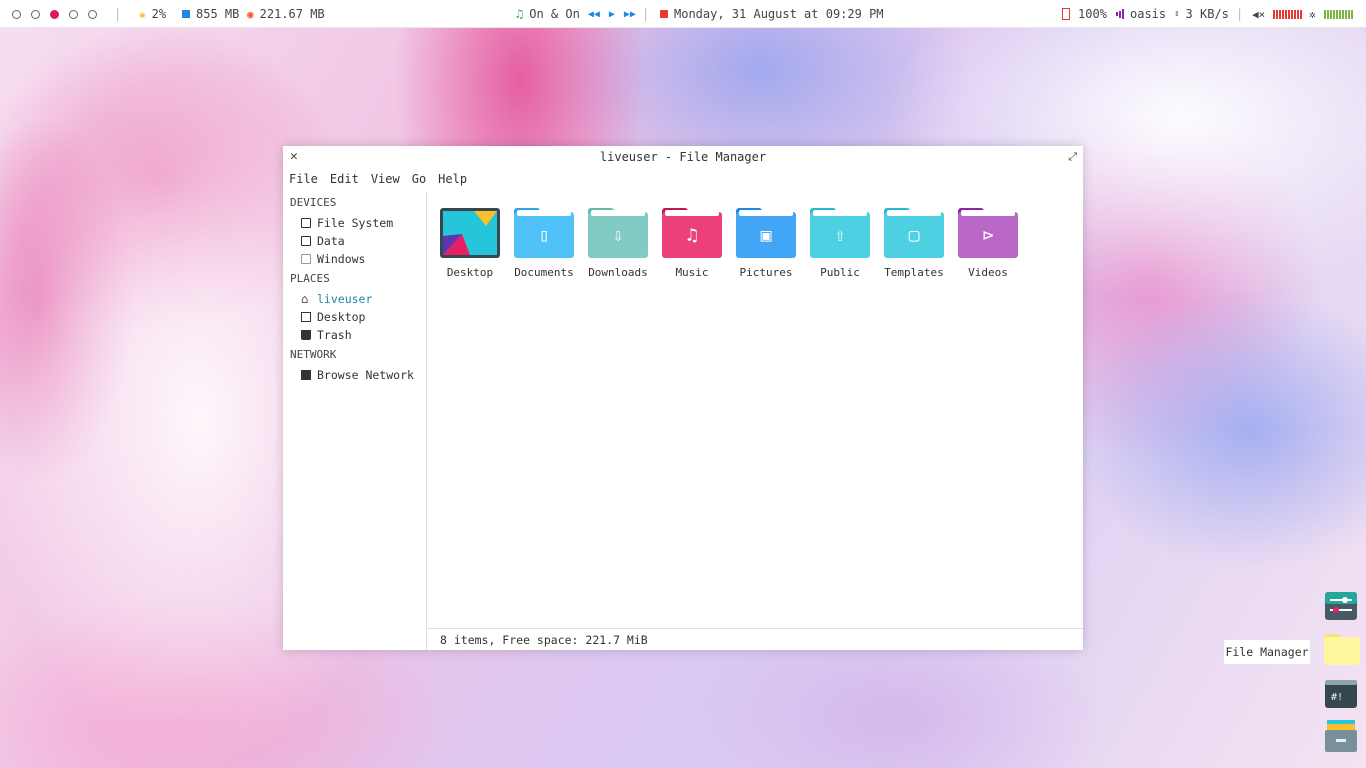 The image size is (1366, 768). I want to click on memory-indicator: 855 MB, so click(210, 14).